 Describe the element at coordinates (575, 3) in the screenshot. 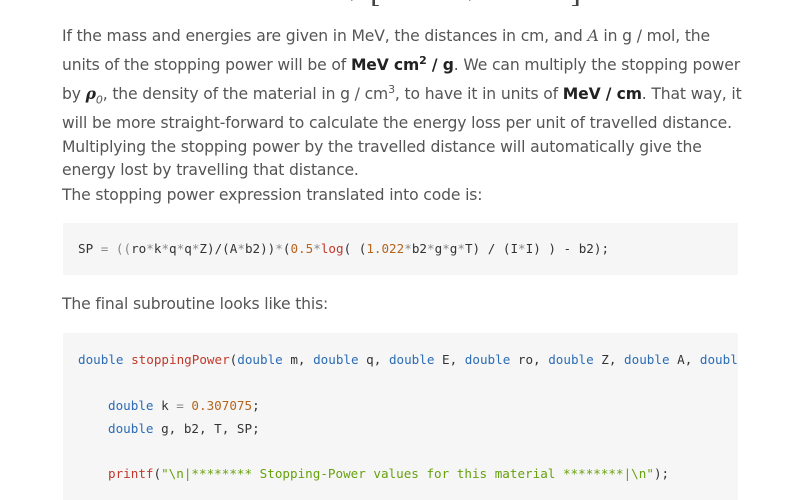

I see `formula-bracket-close: ]` at that location.